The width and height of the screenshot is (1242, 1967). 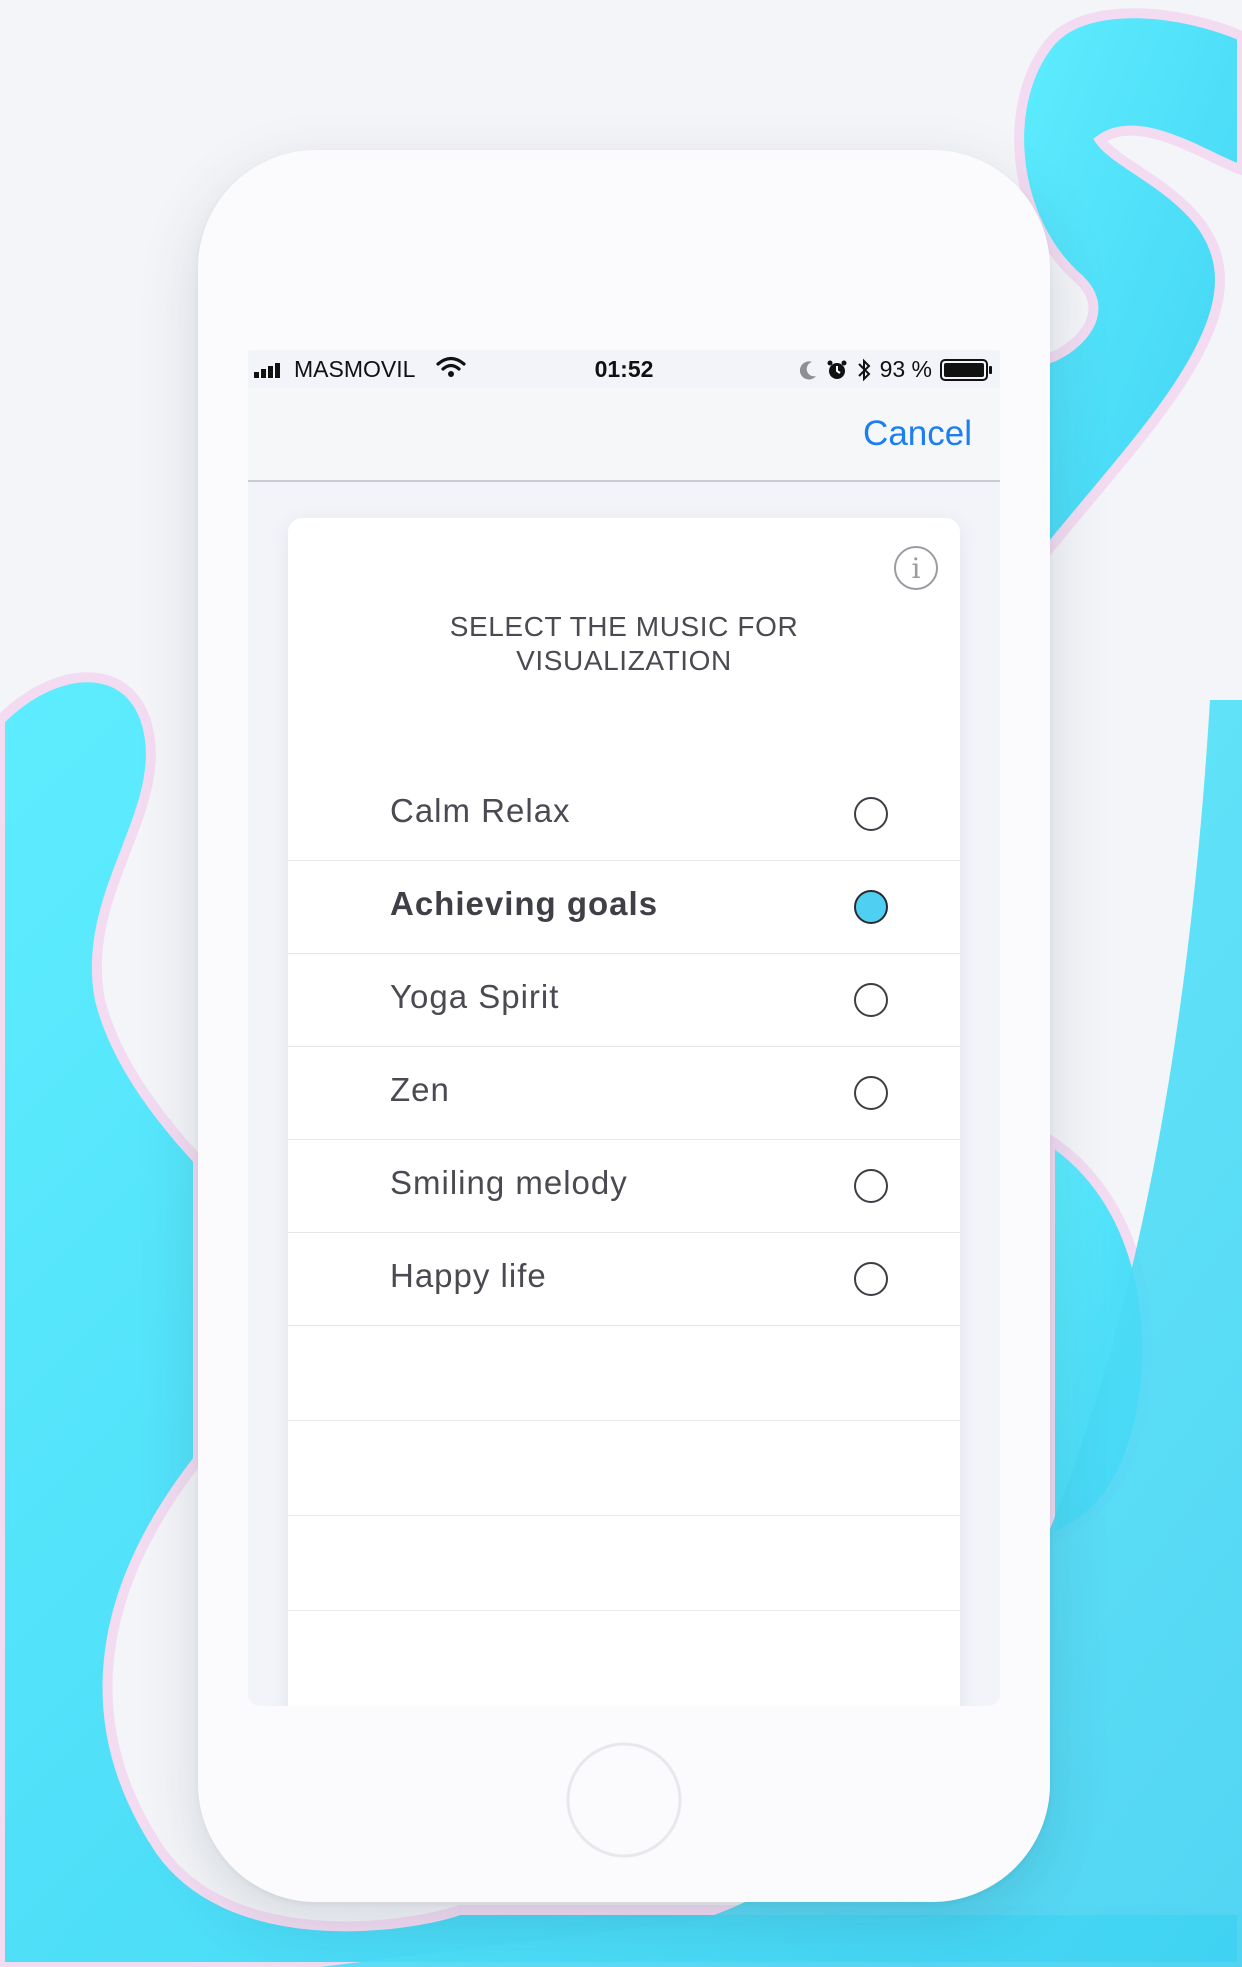 I want to click on status-indicators: 93 %, so click(x=896, y=369).